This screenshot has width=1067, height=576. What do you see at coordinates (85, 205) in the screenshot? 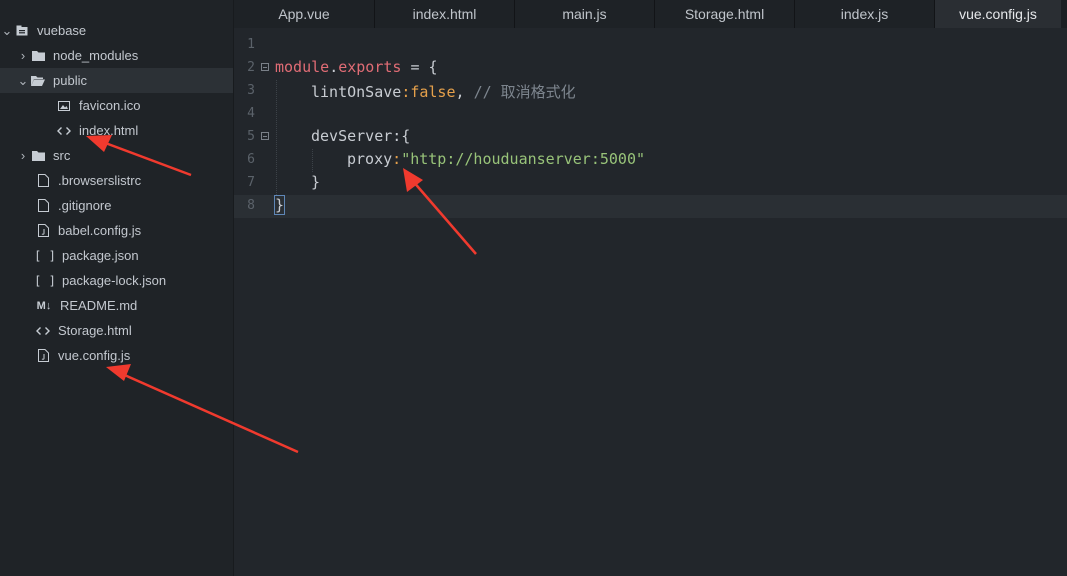
I see `tree-label: .gitignore` at bounding box center [85, 205].